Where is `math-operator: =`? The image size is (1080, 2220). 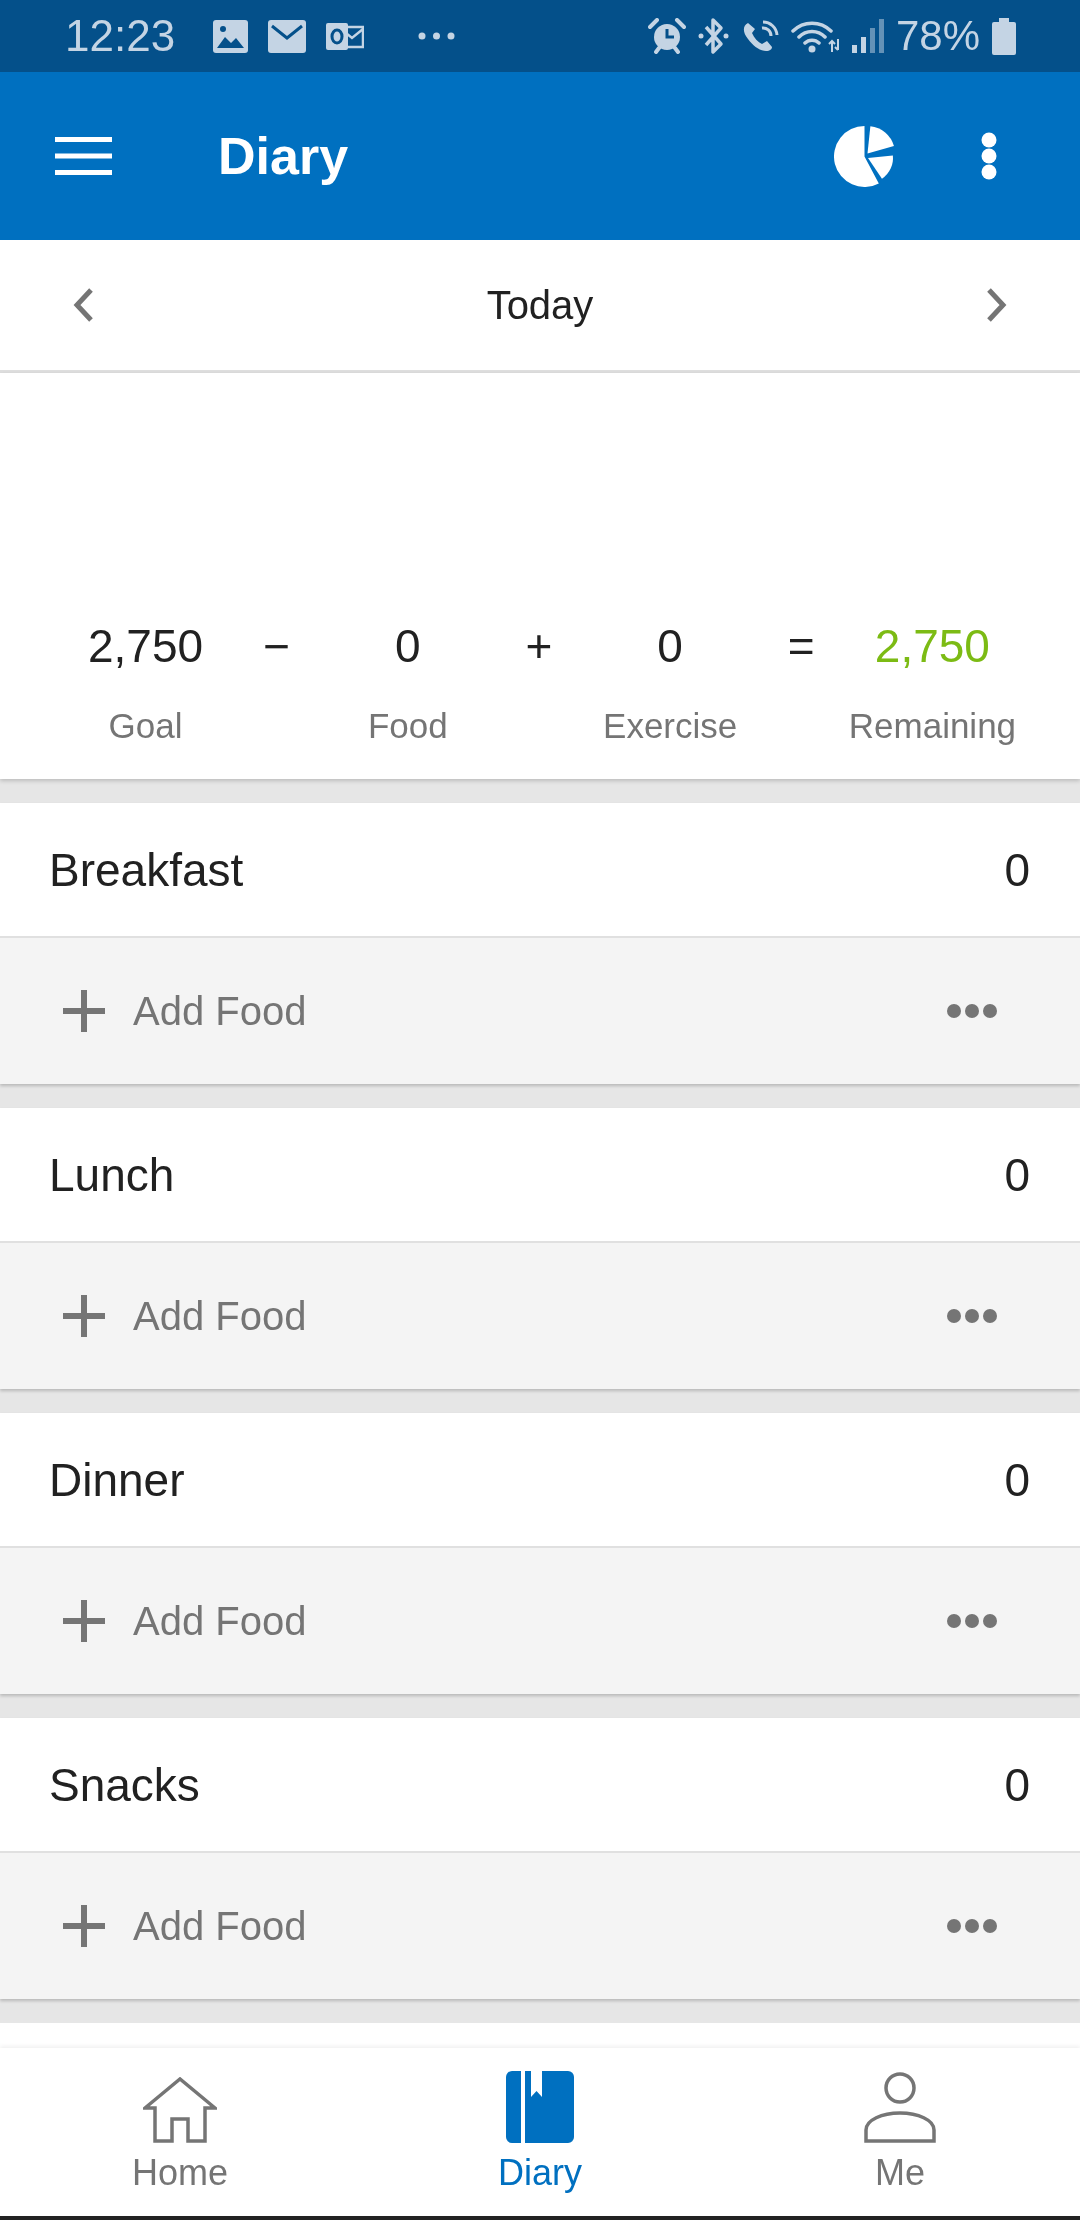
math-operator: = is located at coordinates (801, 646).